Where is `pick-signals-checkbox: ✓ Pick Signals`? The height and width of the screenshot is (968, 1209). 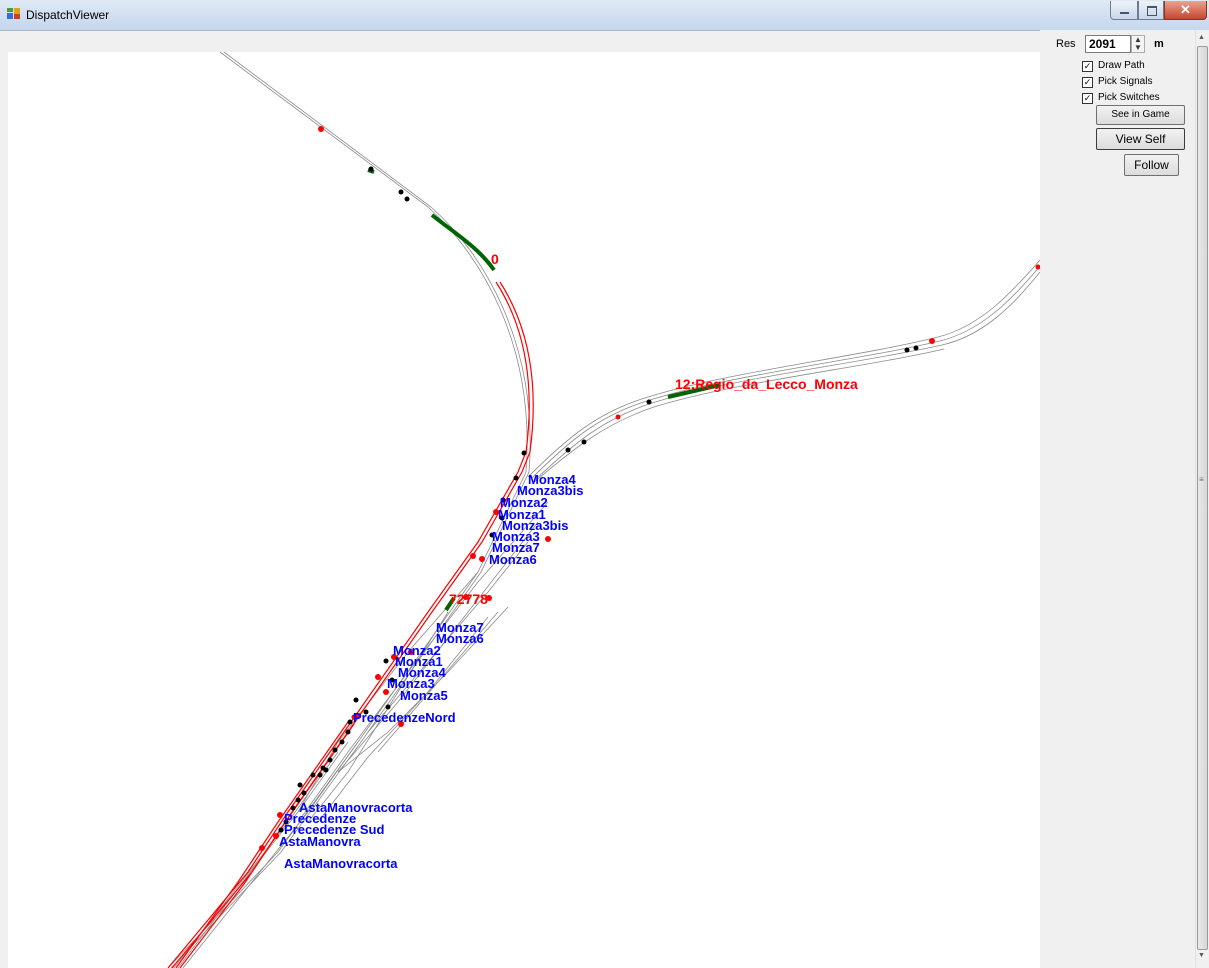 pick-signals-checkbox: ✓ Pick Signals is located at coordinates (1117, 82).